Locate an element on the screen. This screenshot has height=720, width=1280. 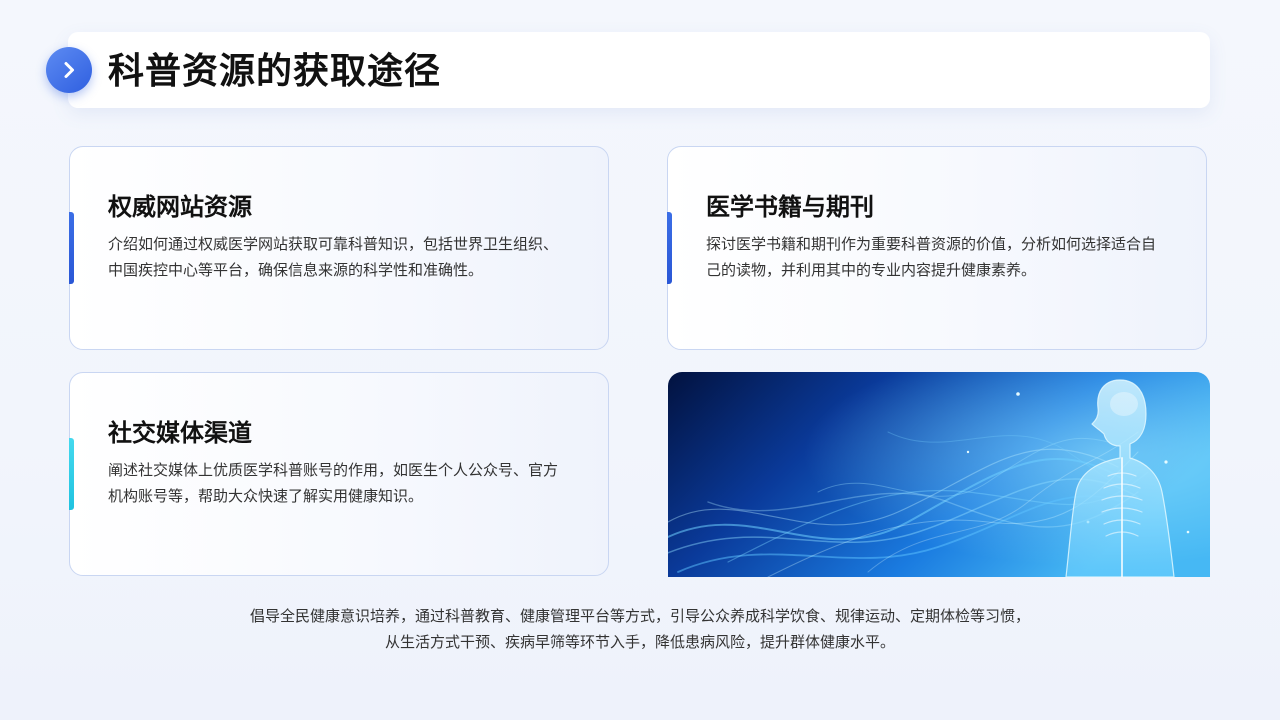
chevron-right-icon is located at coordinates (69, 70).